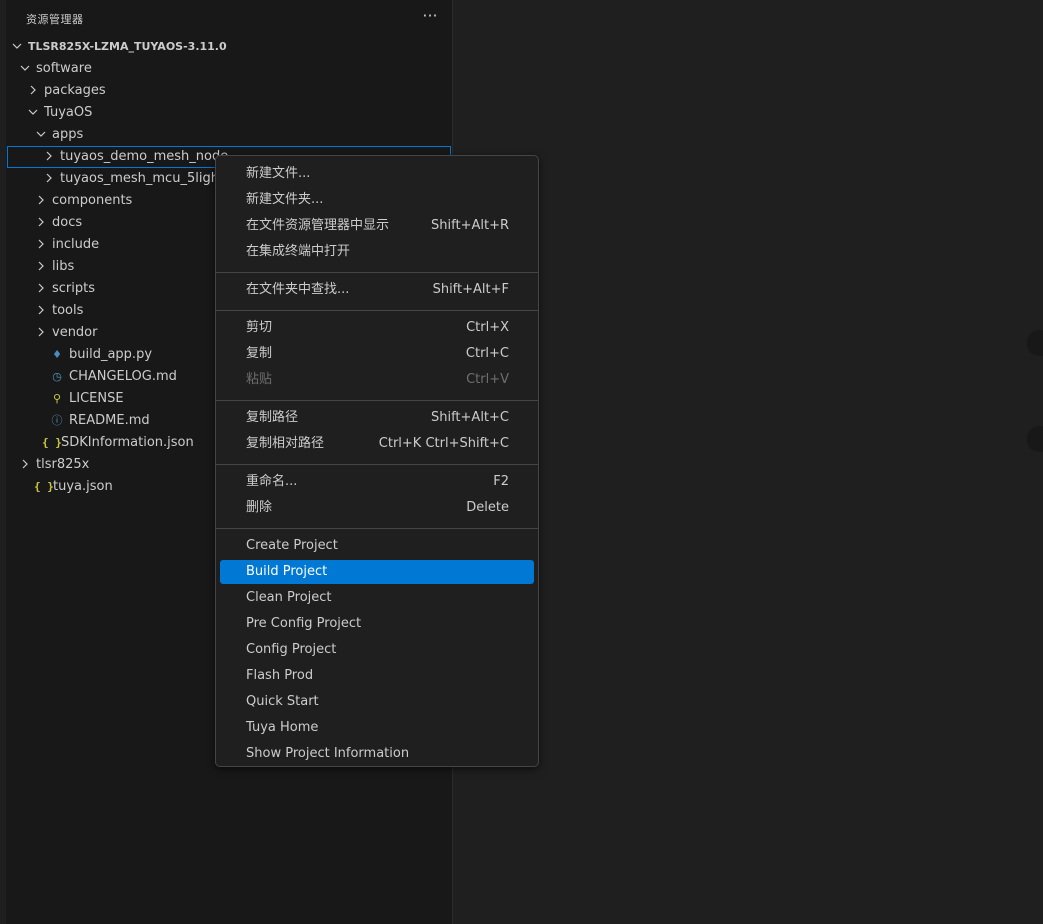  Describe the element at coordinates (57, 420) in the screenshot. I see `info-icon: ⓘ` at that location.